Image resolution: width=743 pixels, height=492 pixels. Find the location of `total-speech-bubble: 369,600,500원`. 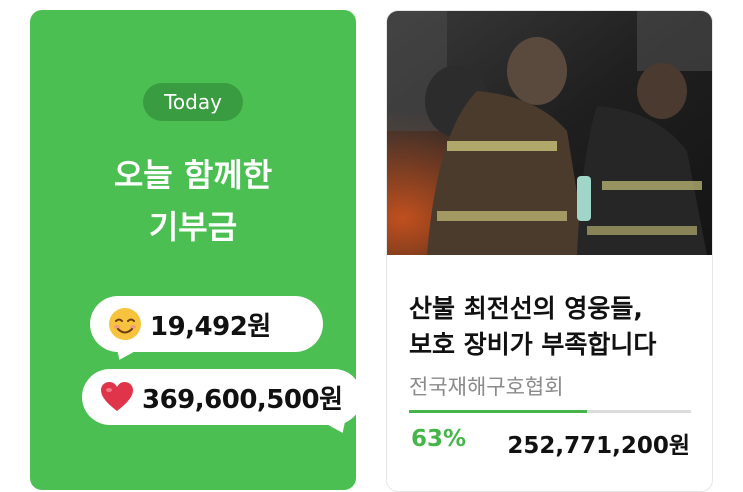

total-speech-bubble: 369,600,500원 is located at coordinates (222, 403).